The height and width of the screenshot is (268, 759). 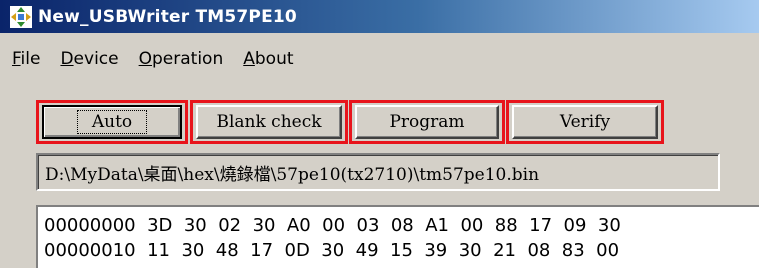 What do you see at coordinates (249, 59) in the screenshot?
I see `menu-about-accel: A` at bounding box center [249, 59].